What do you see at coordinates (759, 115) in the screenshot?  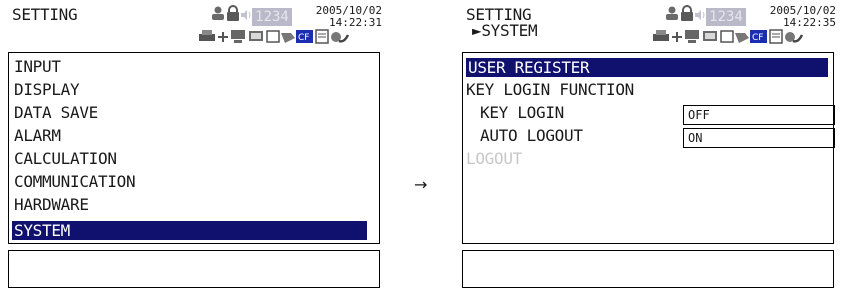 I see `key-login-value-field: OFF` at bounding box center [759, 115].